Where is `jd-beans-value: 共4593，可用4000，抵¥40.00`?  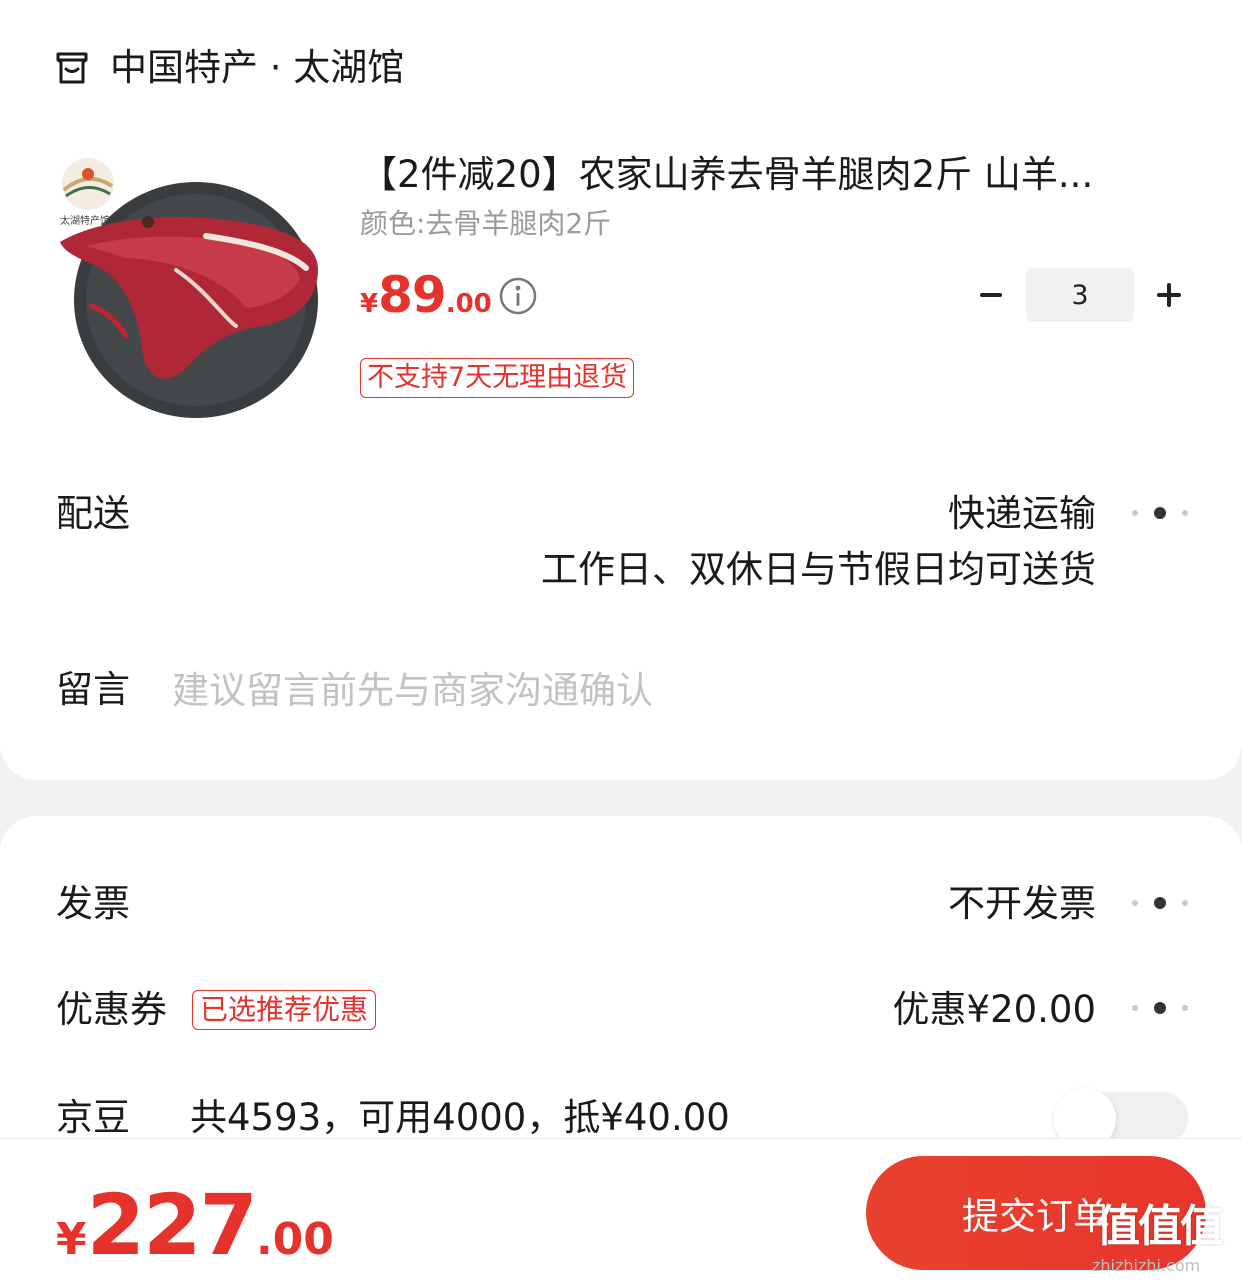
jd-beans-value: 共4593，可用4000，抵¥40.00 is located at coordinates (460, 1117).